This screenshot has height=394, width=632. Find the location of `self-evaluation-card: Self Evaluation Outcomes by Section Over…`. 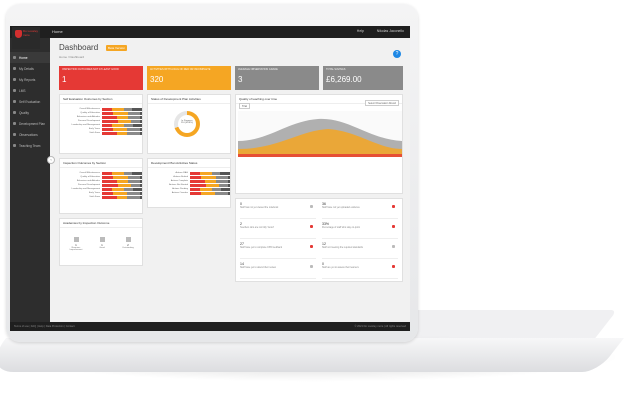

self-evaluation-card: Self Evaluation Outcomes by Section Over… is located at coordinates (101, 124).